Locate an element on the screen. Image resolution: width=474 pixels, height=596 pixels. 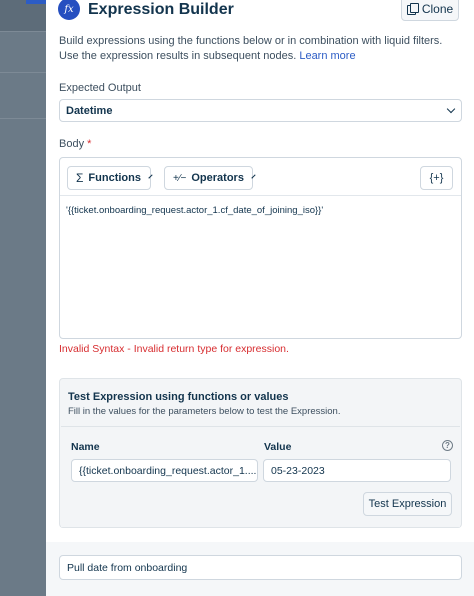
operators-button: +∕− Operators is located at coordinates (210, 178).